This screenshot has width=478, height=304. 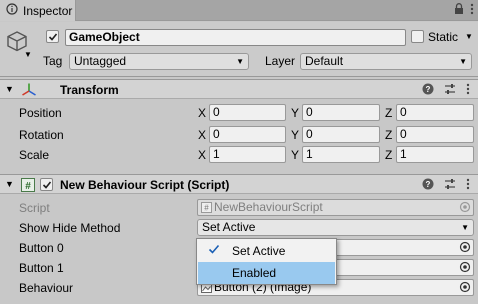 What do you see at coordinates (229, 227) in the screenshot?
I see `show-hide-method-value: Set Active` at bounding box center [229, 227].